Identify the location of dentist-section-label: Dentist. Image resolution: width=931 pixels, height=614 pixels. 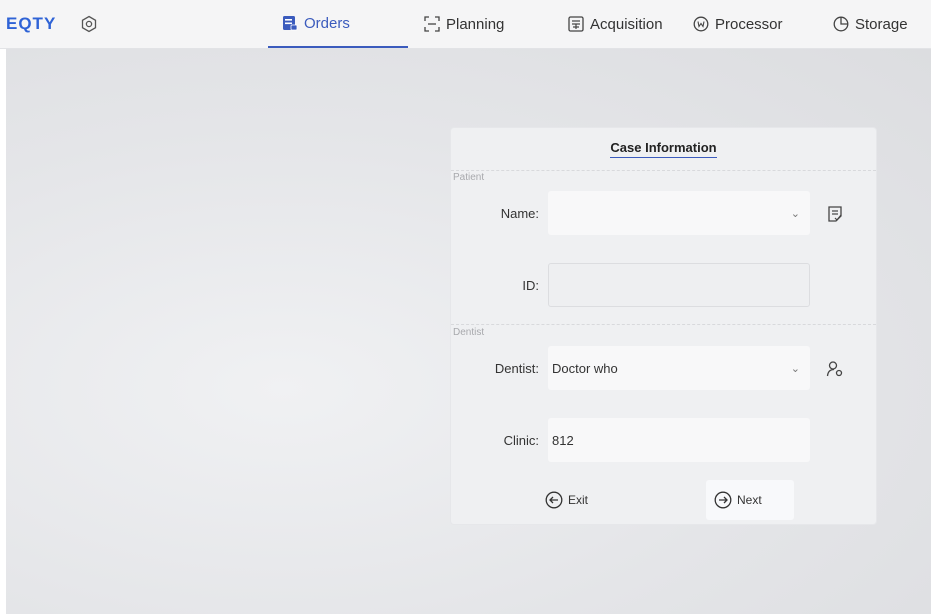
(469, 332).